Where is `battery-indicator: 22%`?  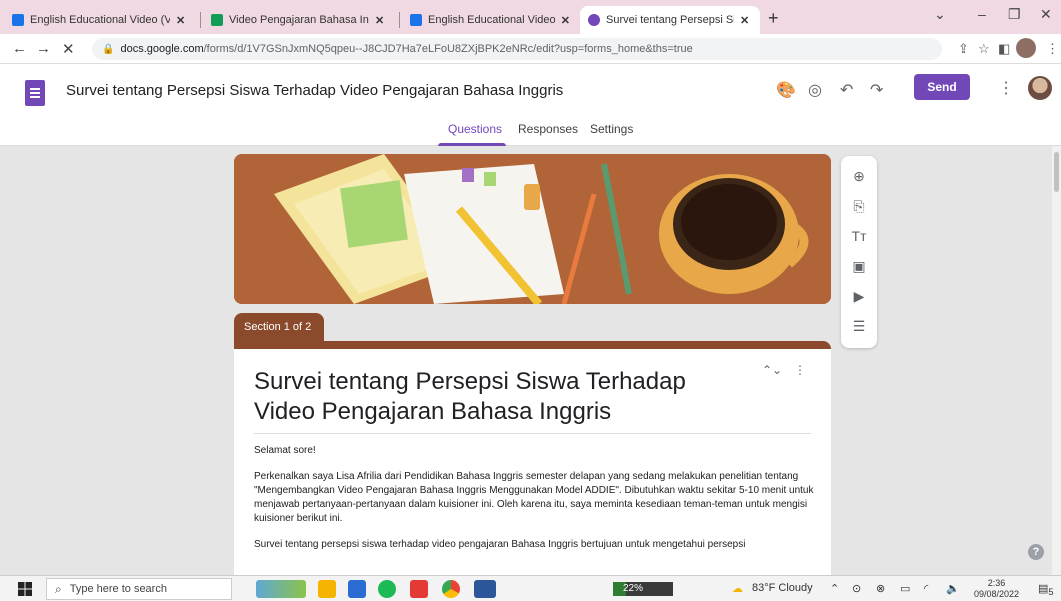
battery-indicator: 22% is located at coordinates (643, 589).